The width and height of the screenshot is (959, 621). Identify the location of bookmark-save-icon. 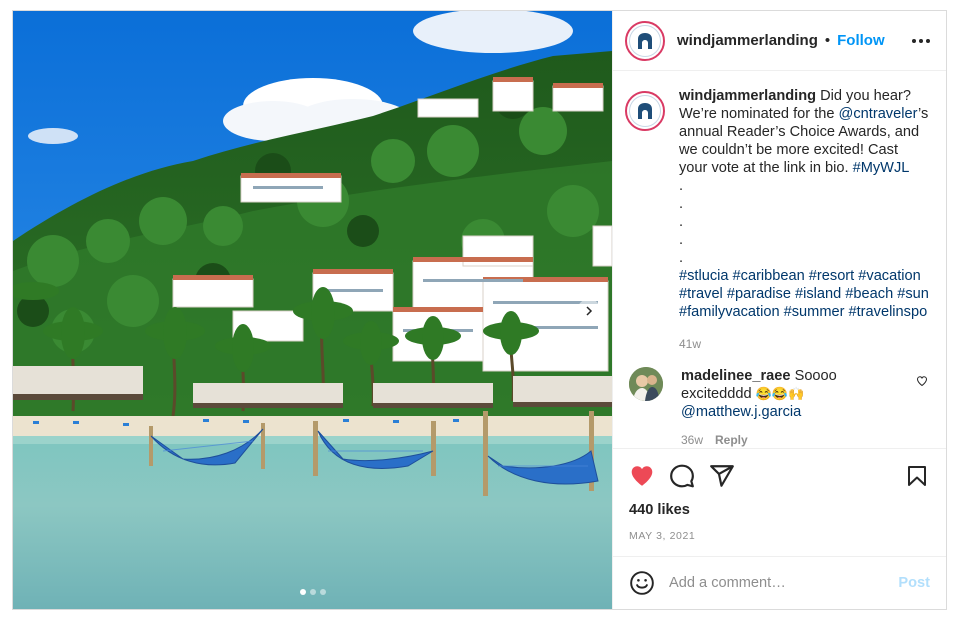
(917, 476).